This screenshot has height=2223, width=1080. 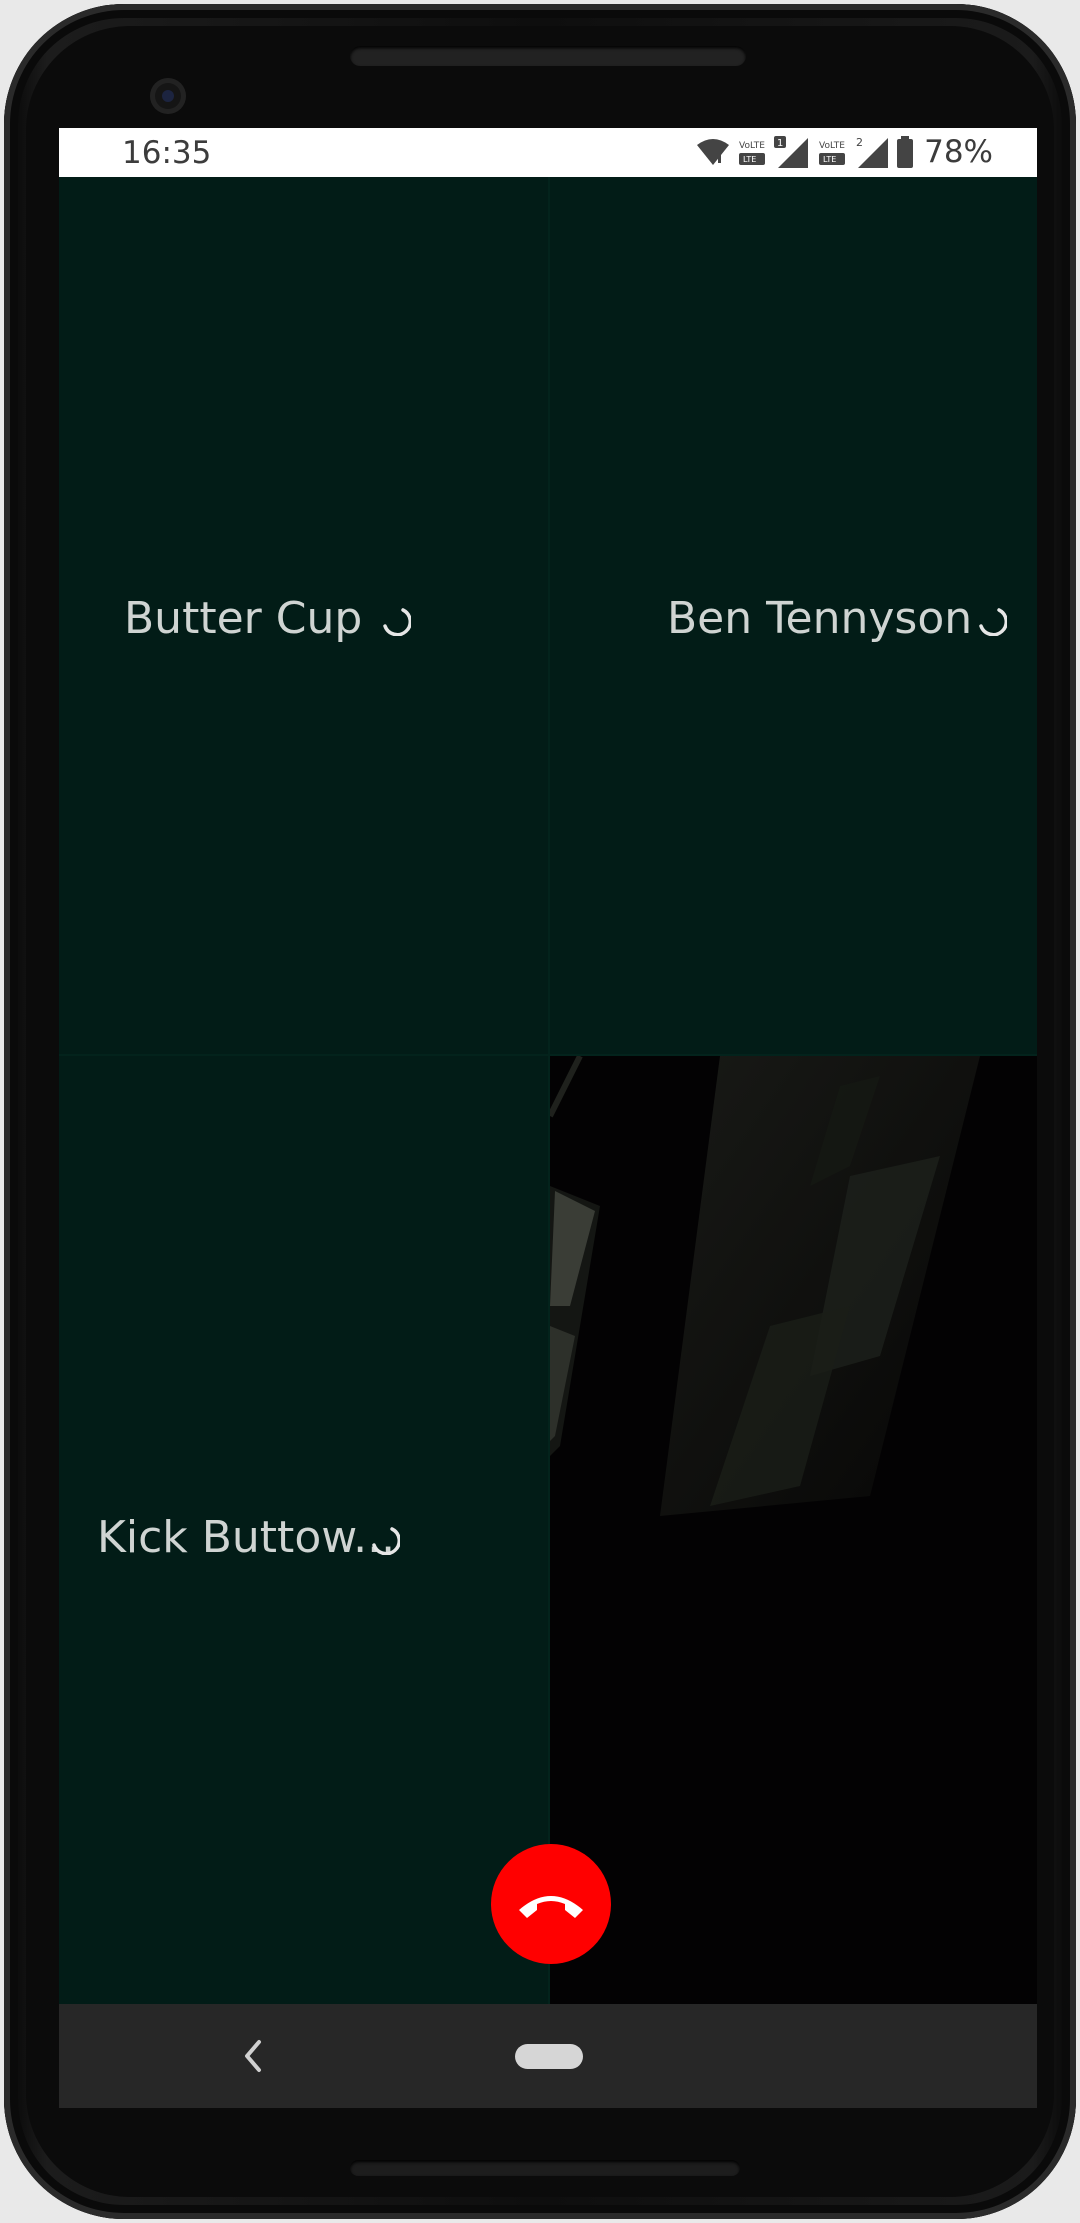 What do you see at coordinates (253, 2056) in the screenshot?
I see `back-chevron-icon` at bounding box center [253, 2056].